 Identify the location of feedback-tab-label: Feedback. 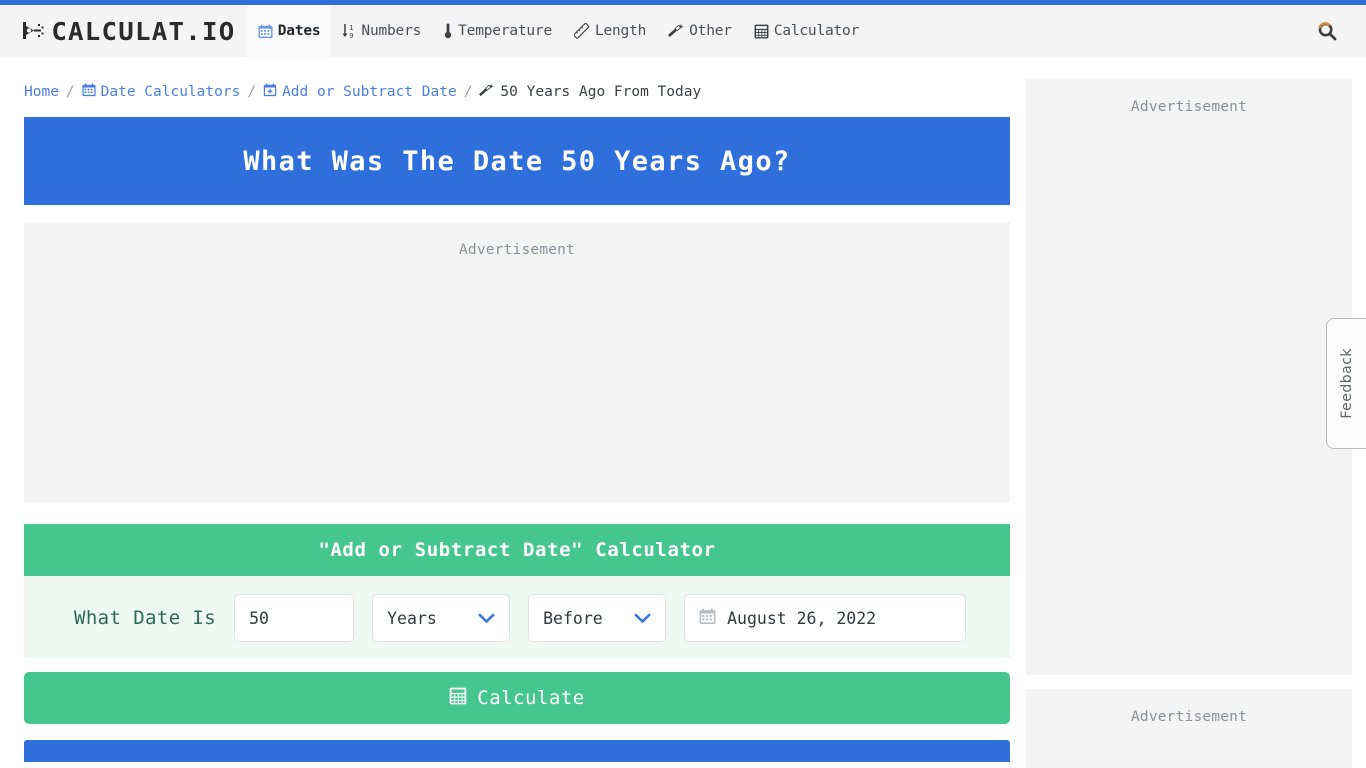
(1346, 383).